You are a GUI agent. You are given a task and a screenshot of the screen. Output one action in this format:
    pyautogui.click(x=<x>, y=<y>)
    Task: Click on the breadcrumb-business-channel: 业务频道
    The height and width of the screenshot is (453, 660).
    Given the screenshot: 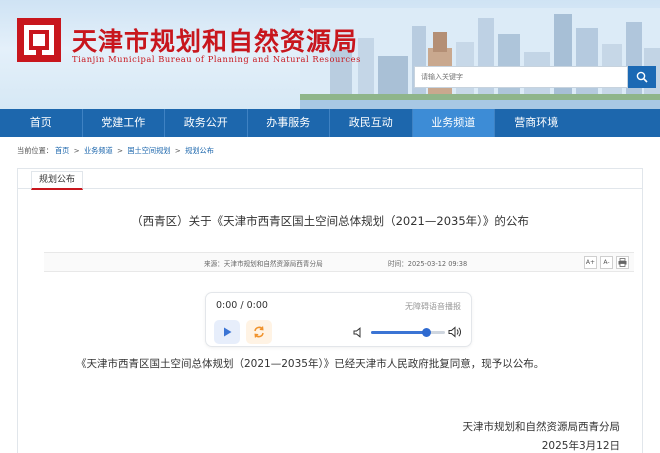 What is the action you would take?
    pyautogui.click(x=98, y=150)
    